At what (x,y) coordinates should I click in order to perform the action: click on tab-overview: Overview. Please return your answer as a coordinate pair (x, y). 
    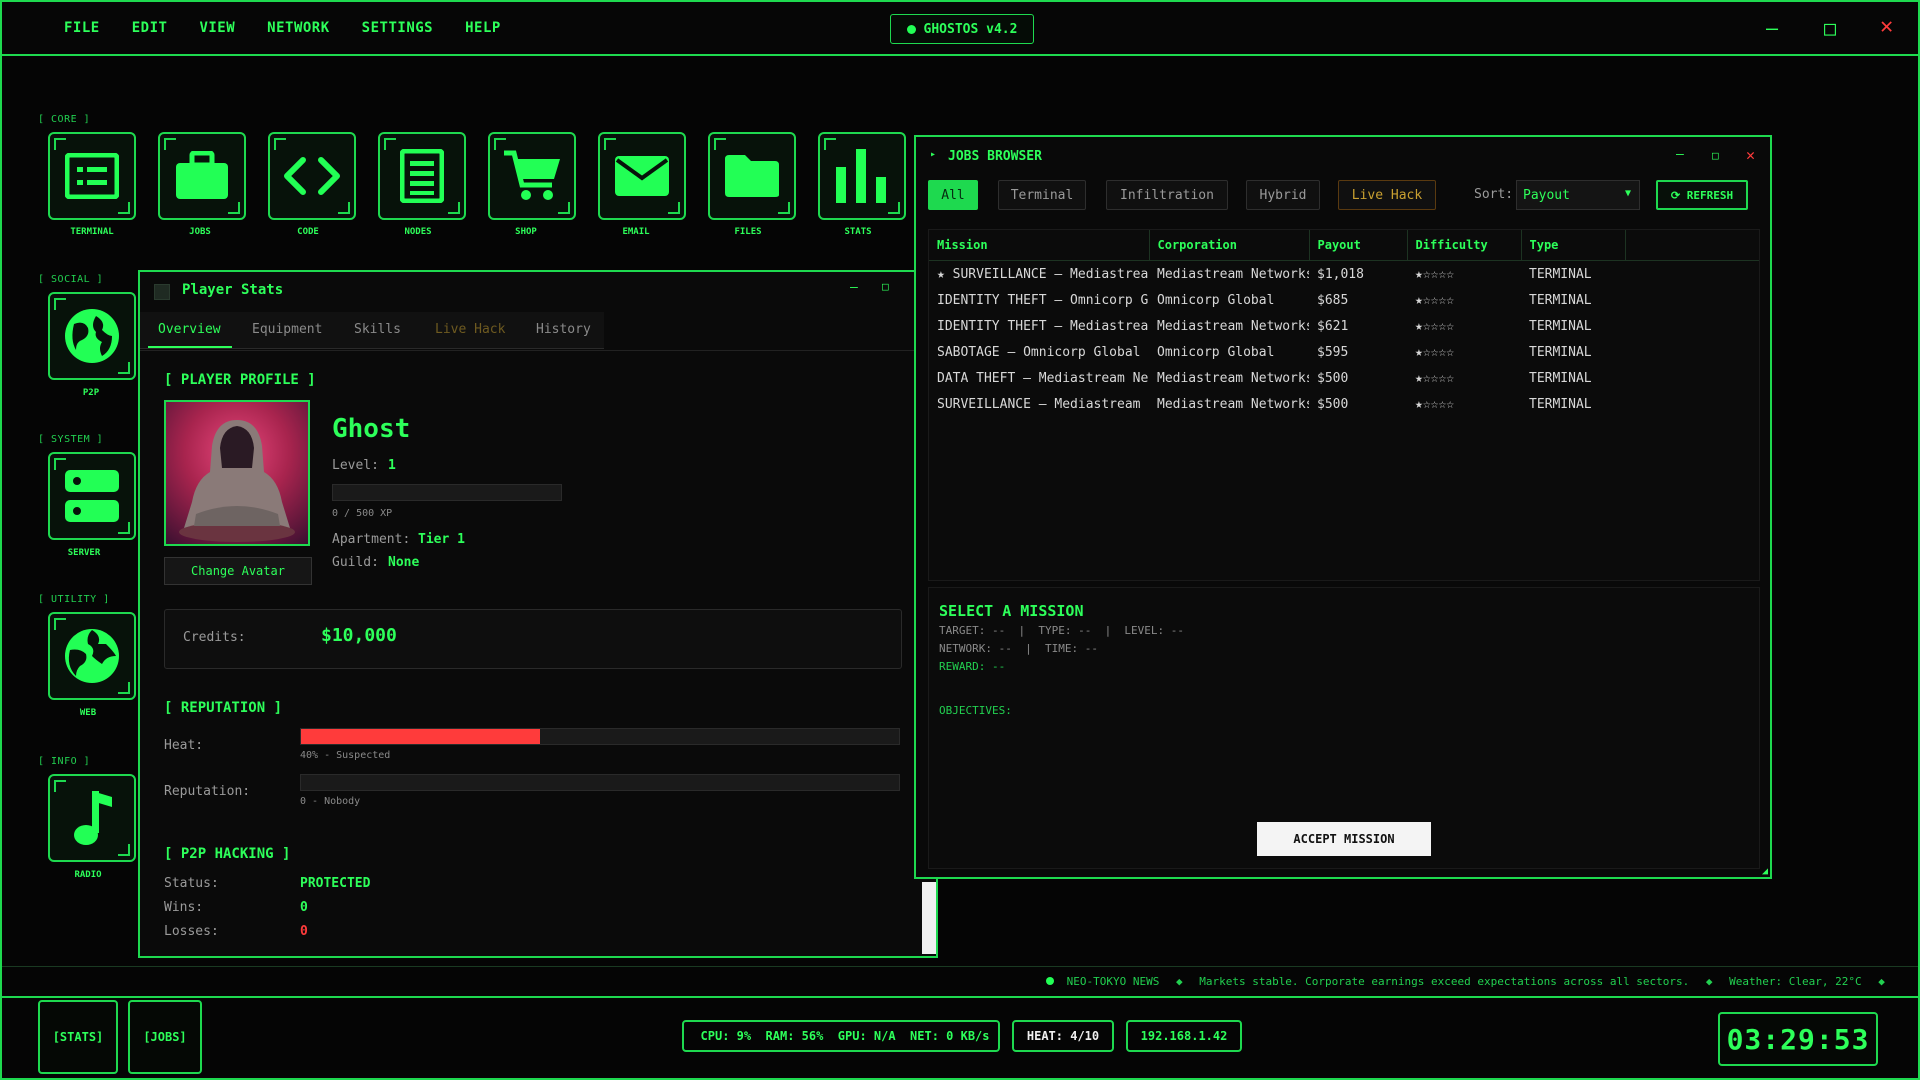
    Looking at the image, I should click on (189, 329).